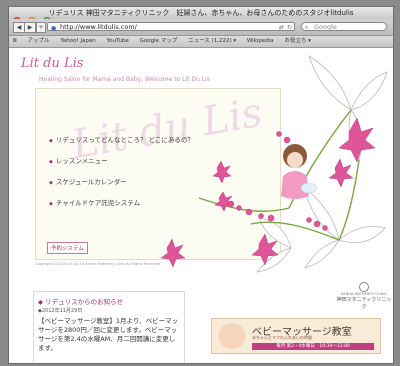 The height and width of the screenshot is (366, 400). What do you see at coordinates (91, 182) in the screenshot?
I see `menu-item-label: スケジュールカレンダー` at bounding box center [91, 182].